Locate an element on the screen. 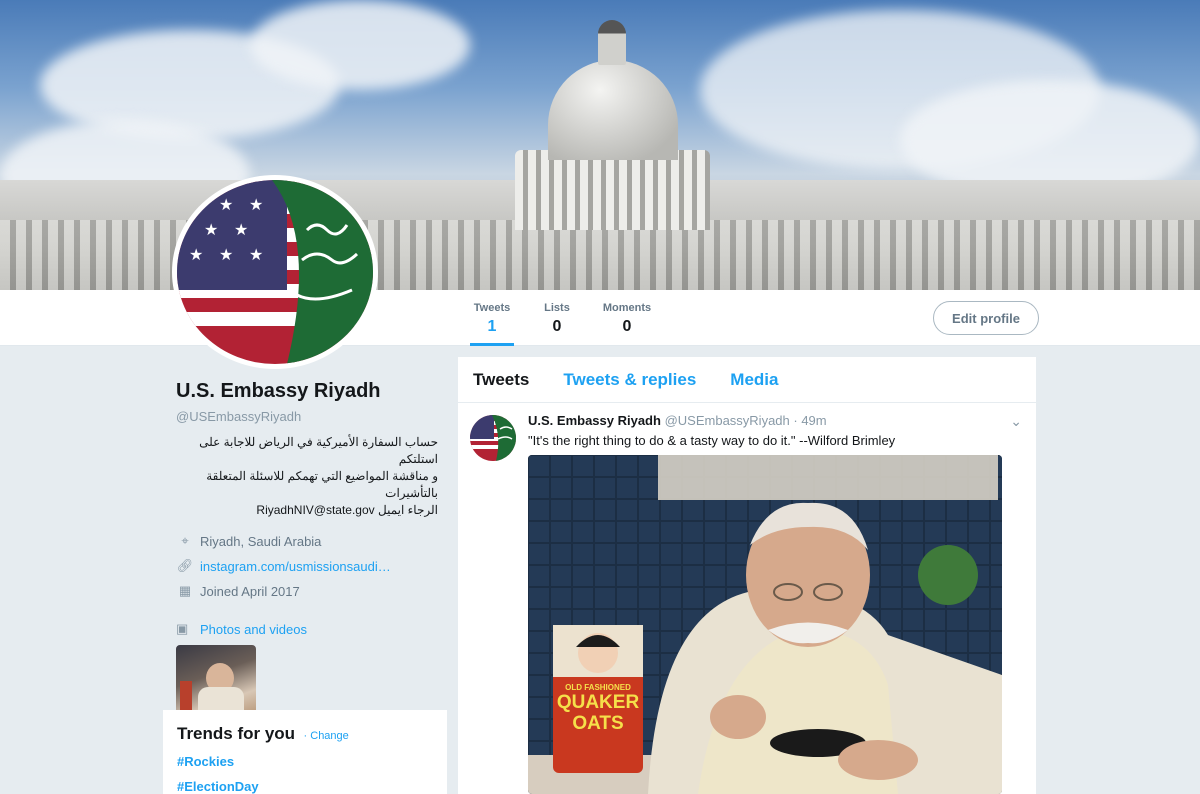 This screenshot has height=794, width=1200. joined-text: Joined April 2017 is located at coordinates (250, 591).